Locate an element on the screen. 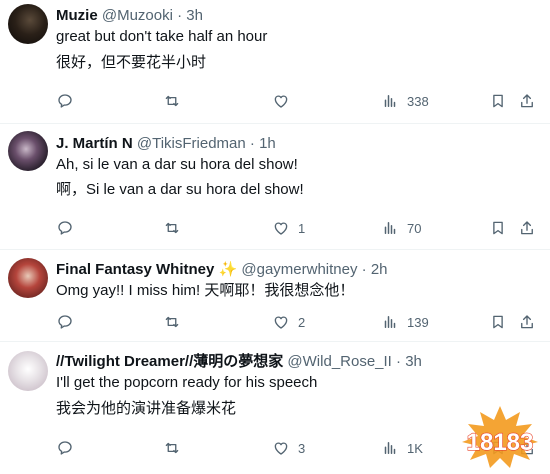  tweet-translation: 很好，但不要花半小时 is located at coordinates (131, 62).